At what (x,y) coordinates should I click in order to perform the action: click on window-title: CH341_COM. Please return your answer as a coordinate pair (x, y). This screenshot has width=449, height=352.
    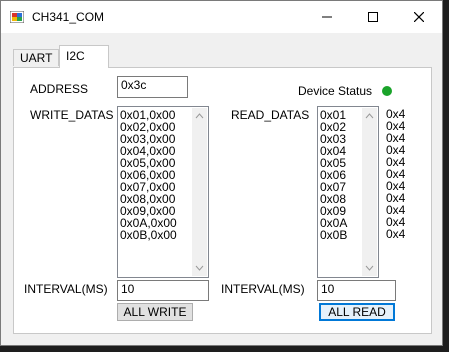
    Looking at the image, I should click on (68, 17).